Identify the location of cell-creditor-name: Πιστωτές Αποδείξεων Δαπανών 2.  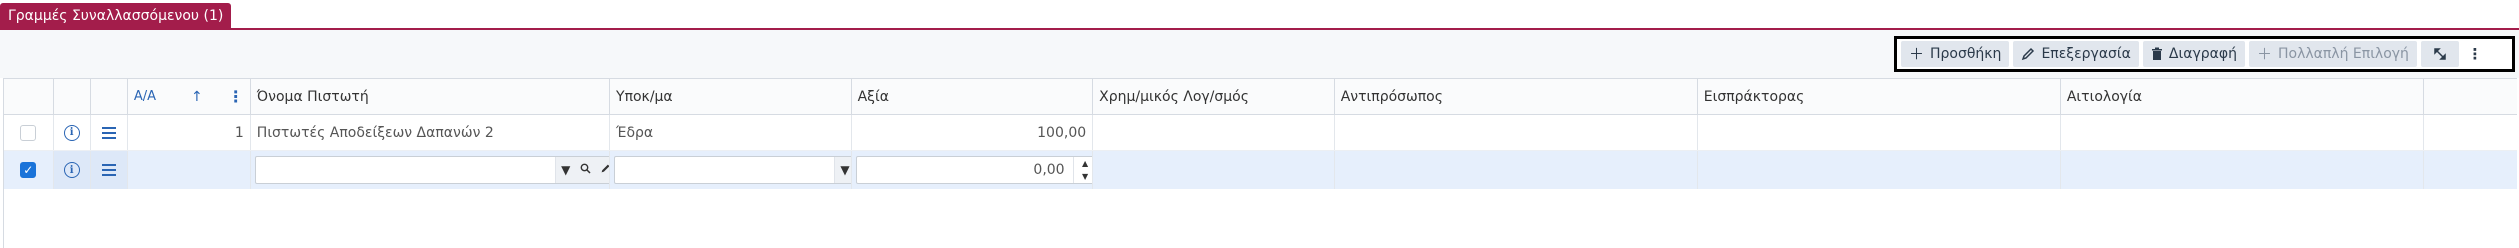
(431, 132).